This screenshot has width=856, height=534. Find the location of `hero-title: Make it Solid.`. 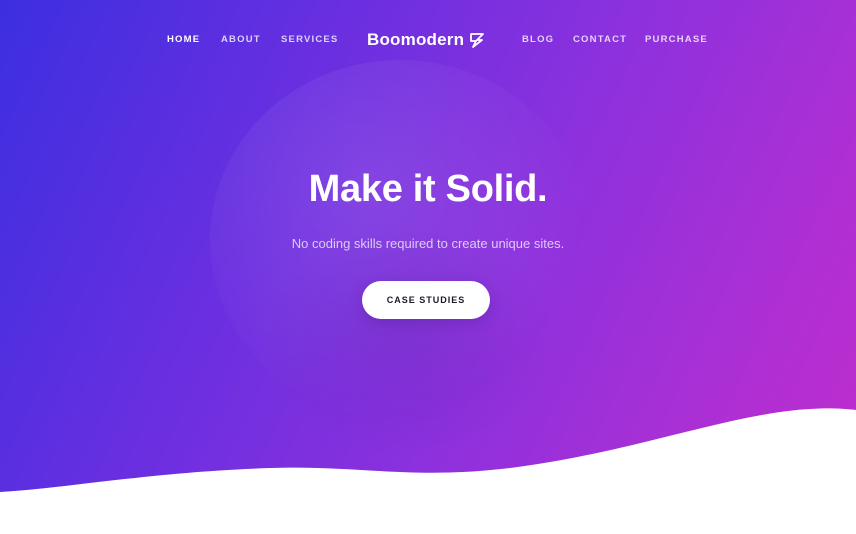

hero-title: Make it Solid. is located at coordinates (428, 189).